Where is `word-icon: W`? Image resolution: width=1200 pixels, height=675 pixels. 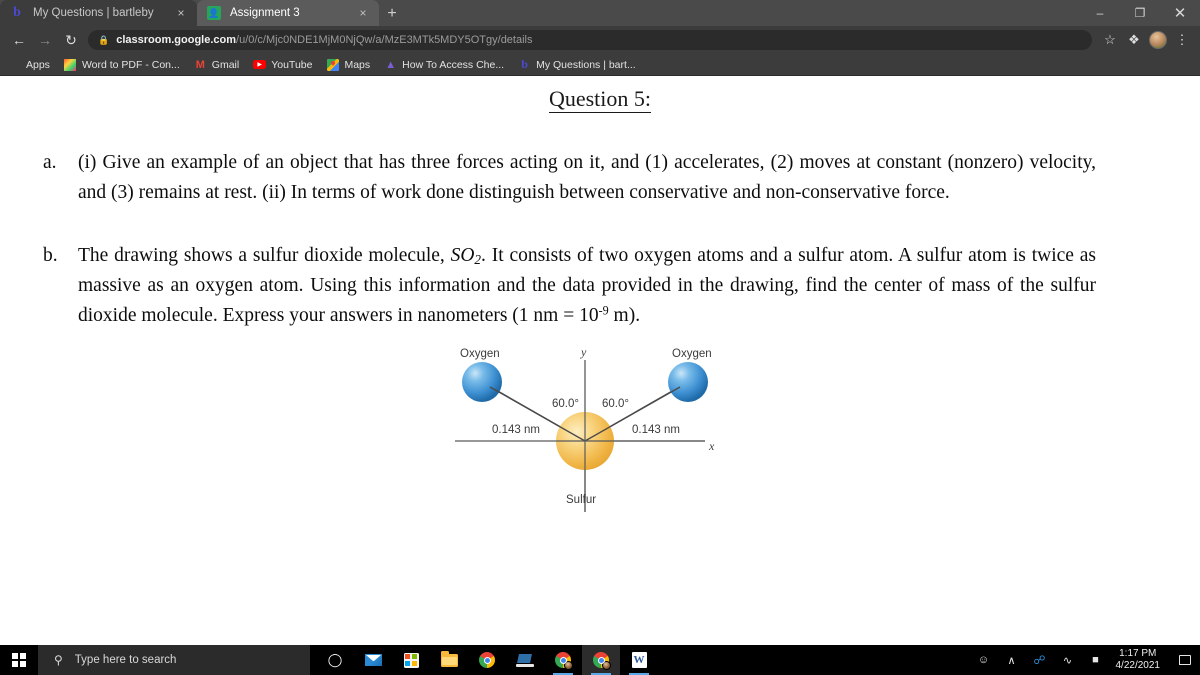
word-icon: W is located at coordinates (639, 660).